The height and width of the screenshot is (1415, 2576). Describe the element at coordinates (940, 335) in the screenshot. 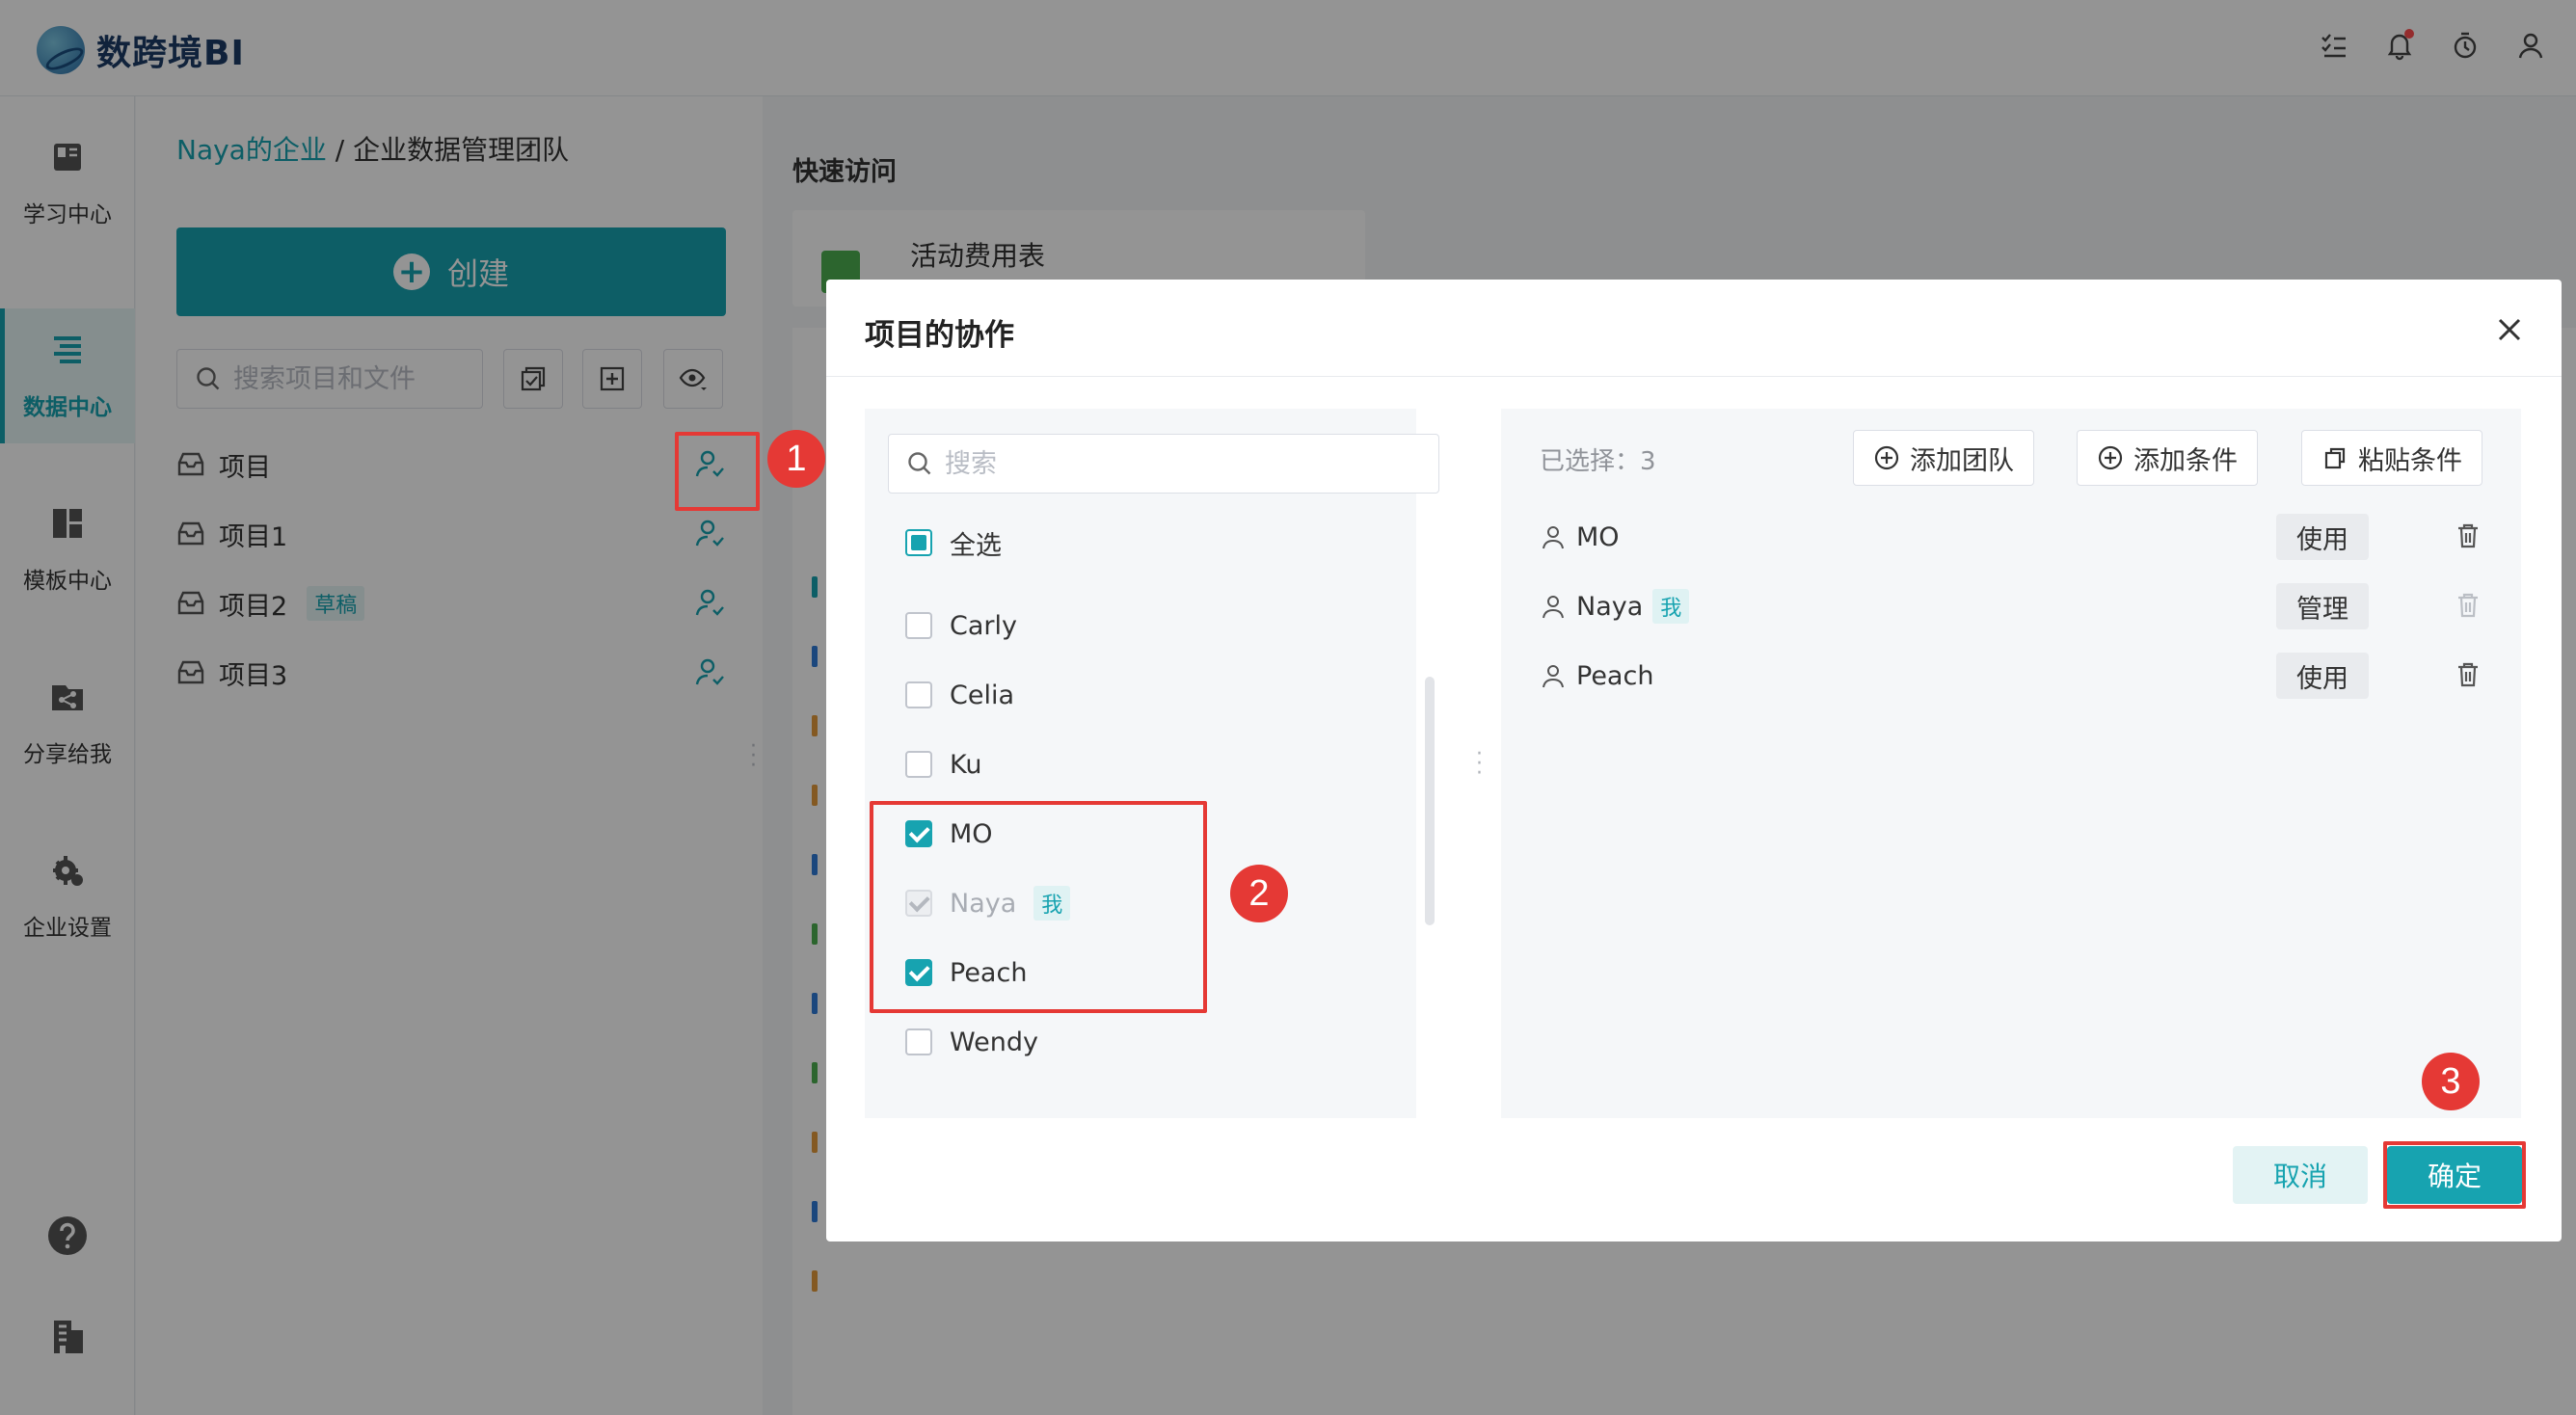

I see `dialog-title: 项目的协作` at that location.